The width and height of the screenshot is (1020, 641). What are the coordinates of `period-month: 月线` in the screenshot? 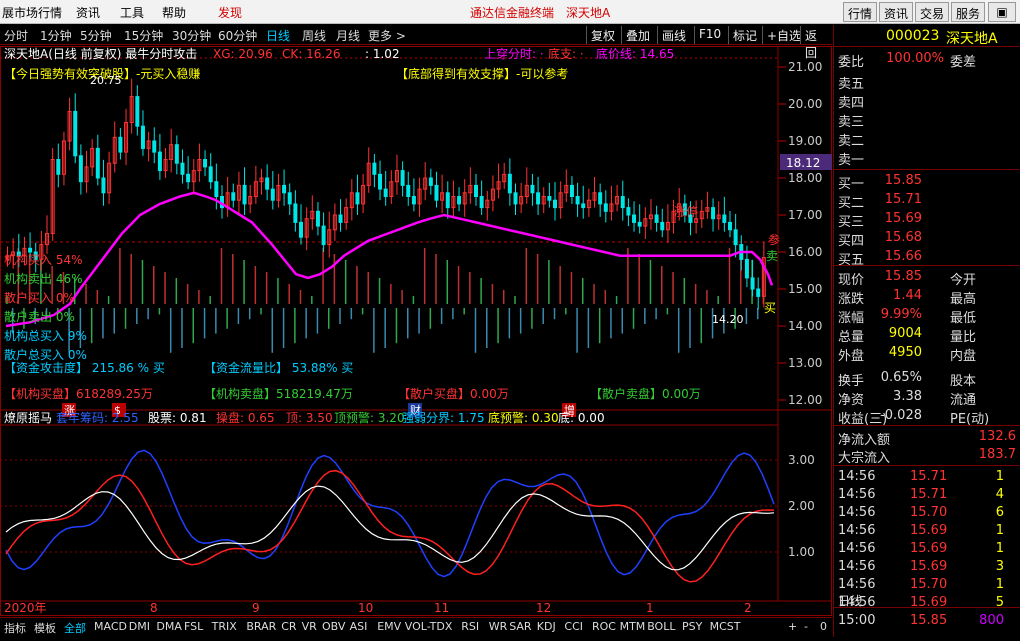 It's located at (348, 35).